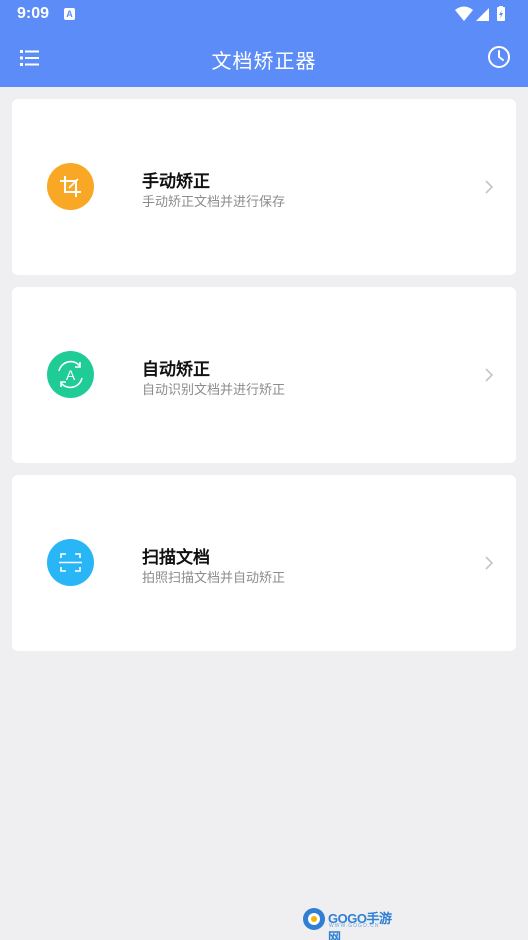  Describe the element at coordinates (214, 390) in the screenshot. I see `card-subtitle: 自动识别文档并进行矫正` at that location.